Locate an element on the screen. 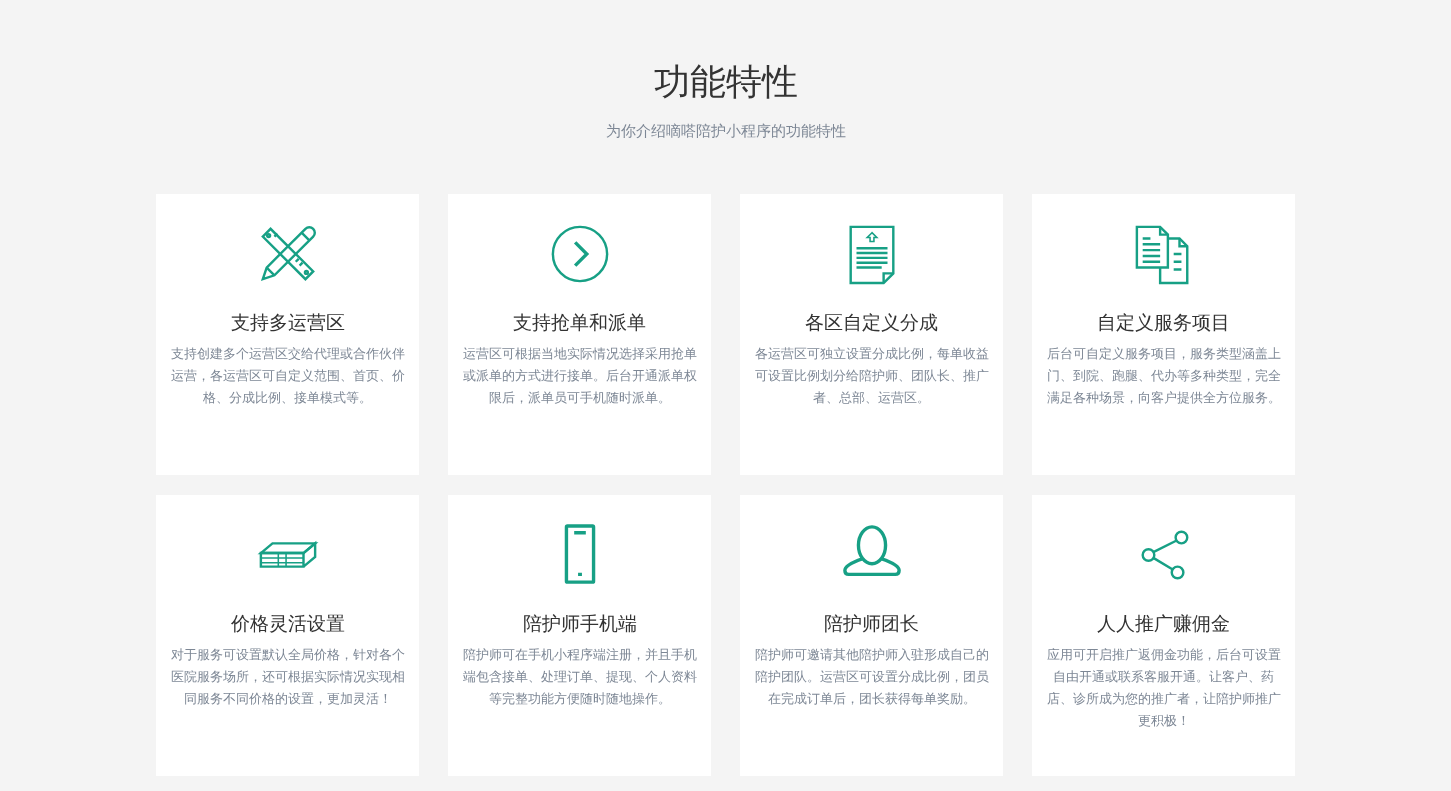 The width and height of the screenshot is (1451, 791). feature-description: 陪护师可邀请其他陪护师入驻形成自己的陪护团队。运营区可设置分成比例，团员在完成订单后，团长获得每单奖励。 is located at coordinates (871, 677).